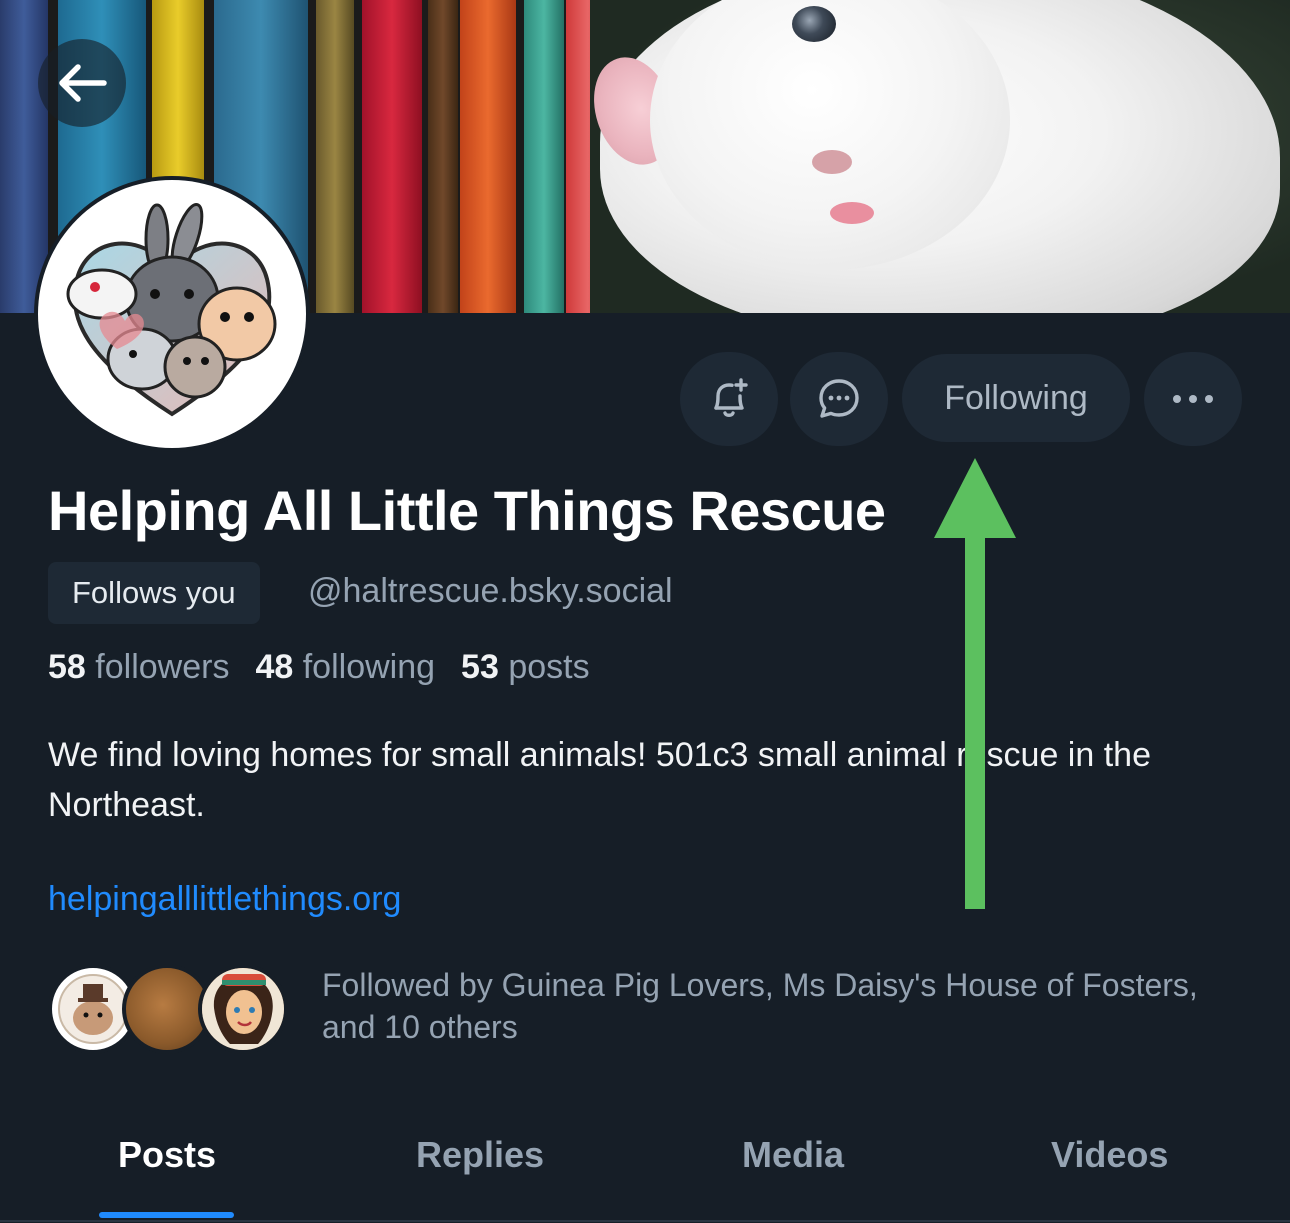 This screenshot has height=1223, width=1290. I want to click on tab-media: Media, so click(793, 1155).